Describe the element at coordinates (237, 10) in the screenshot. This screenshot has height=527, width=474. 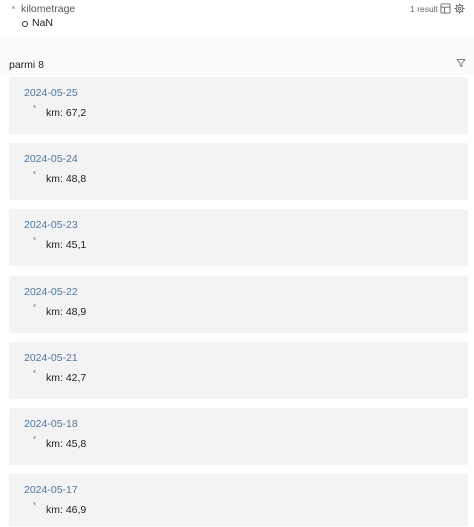
I see `property-header: kilometrage 1 result` at that location.